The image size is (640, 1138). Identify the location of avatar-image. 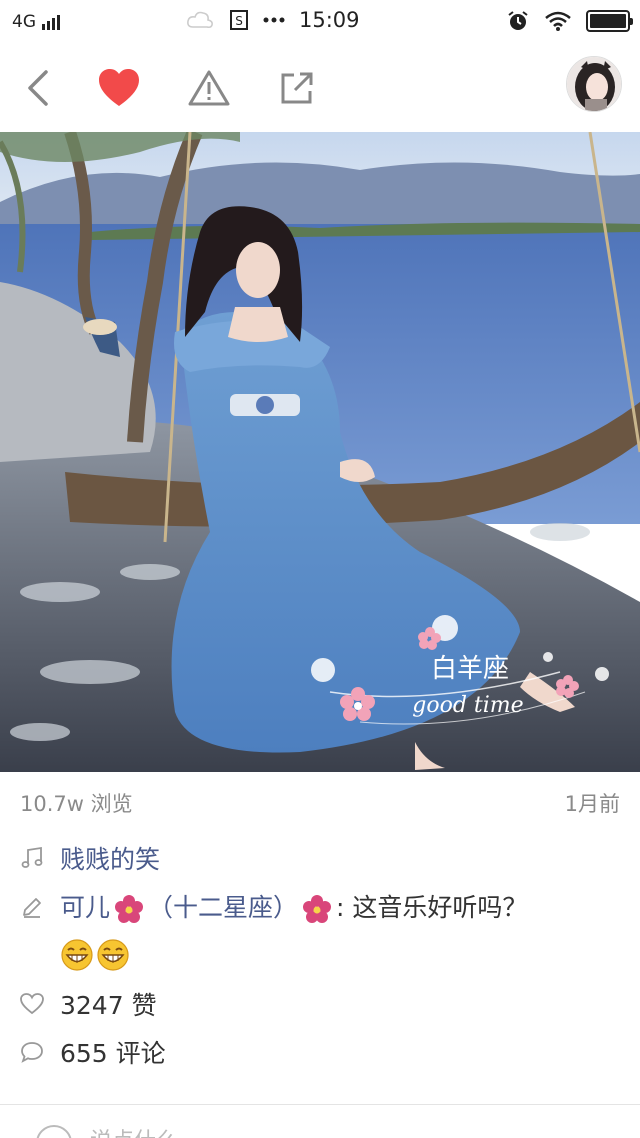
(594, 84).